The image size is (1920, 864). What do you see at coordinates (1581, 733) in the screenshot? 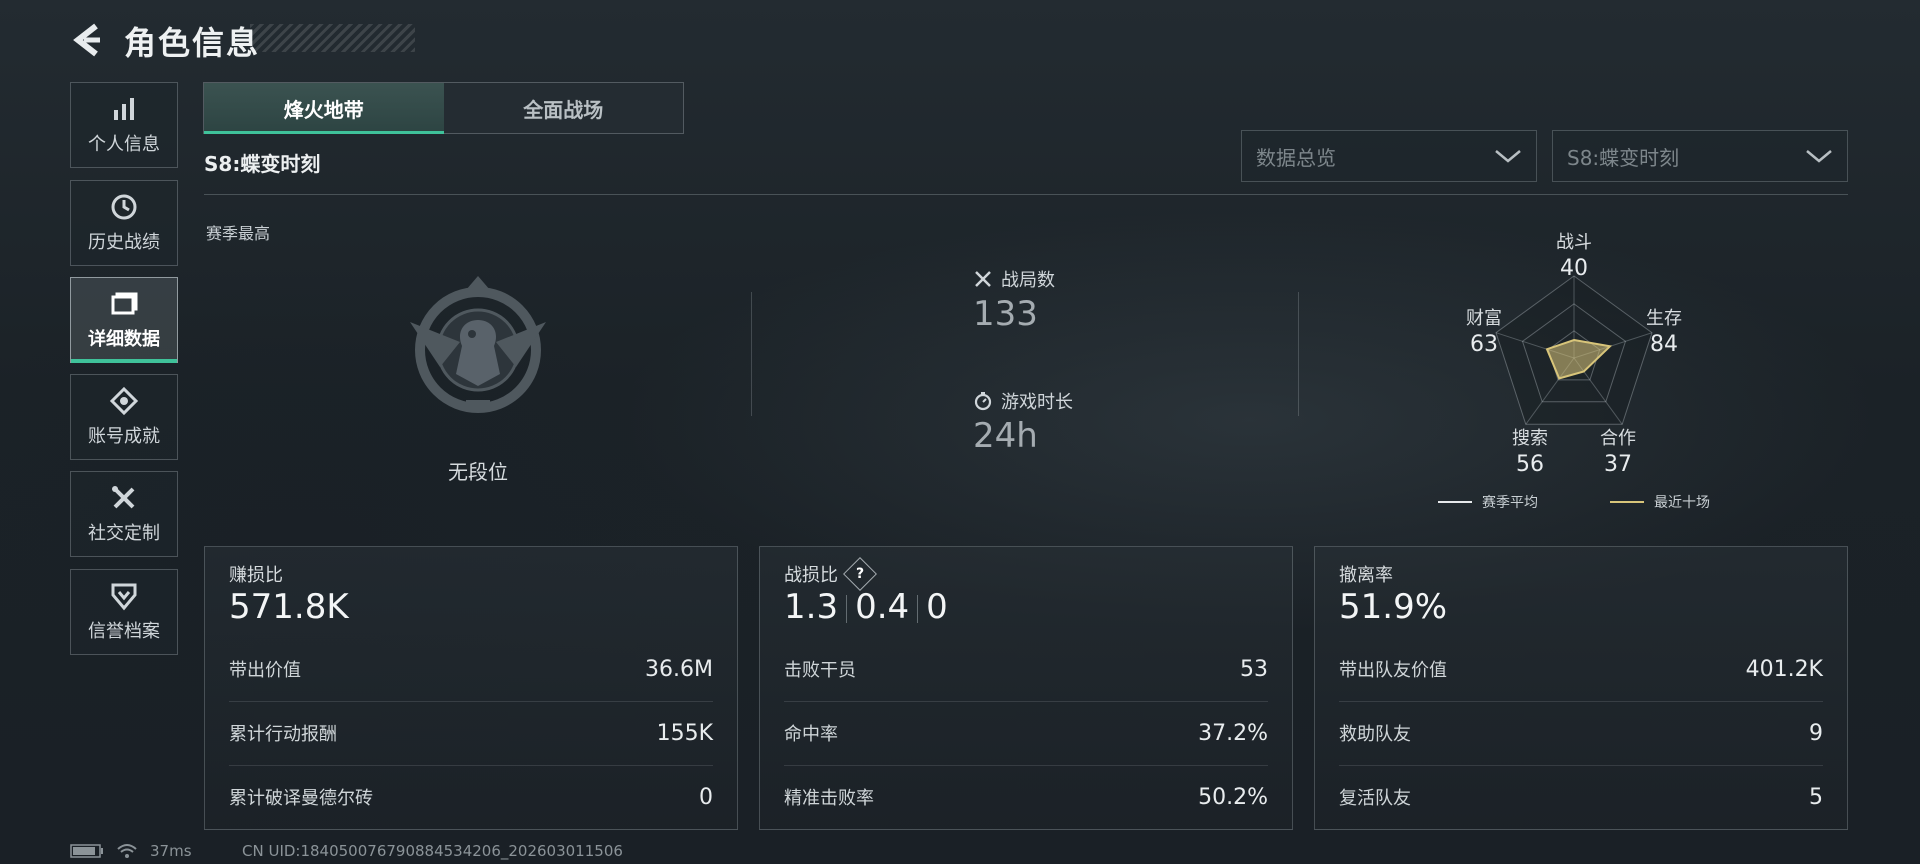
I see `stat-row: 救助队友 9` at bounding box center [1581, 733].